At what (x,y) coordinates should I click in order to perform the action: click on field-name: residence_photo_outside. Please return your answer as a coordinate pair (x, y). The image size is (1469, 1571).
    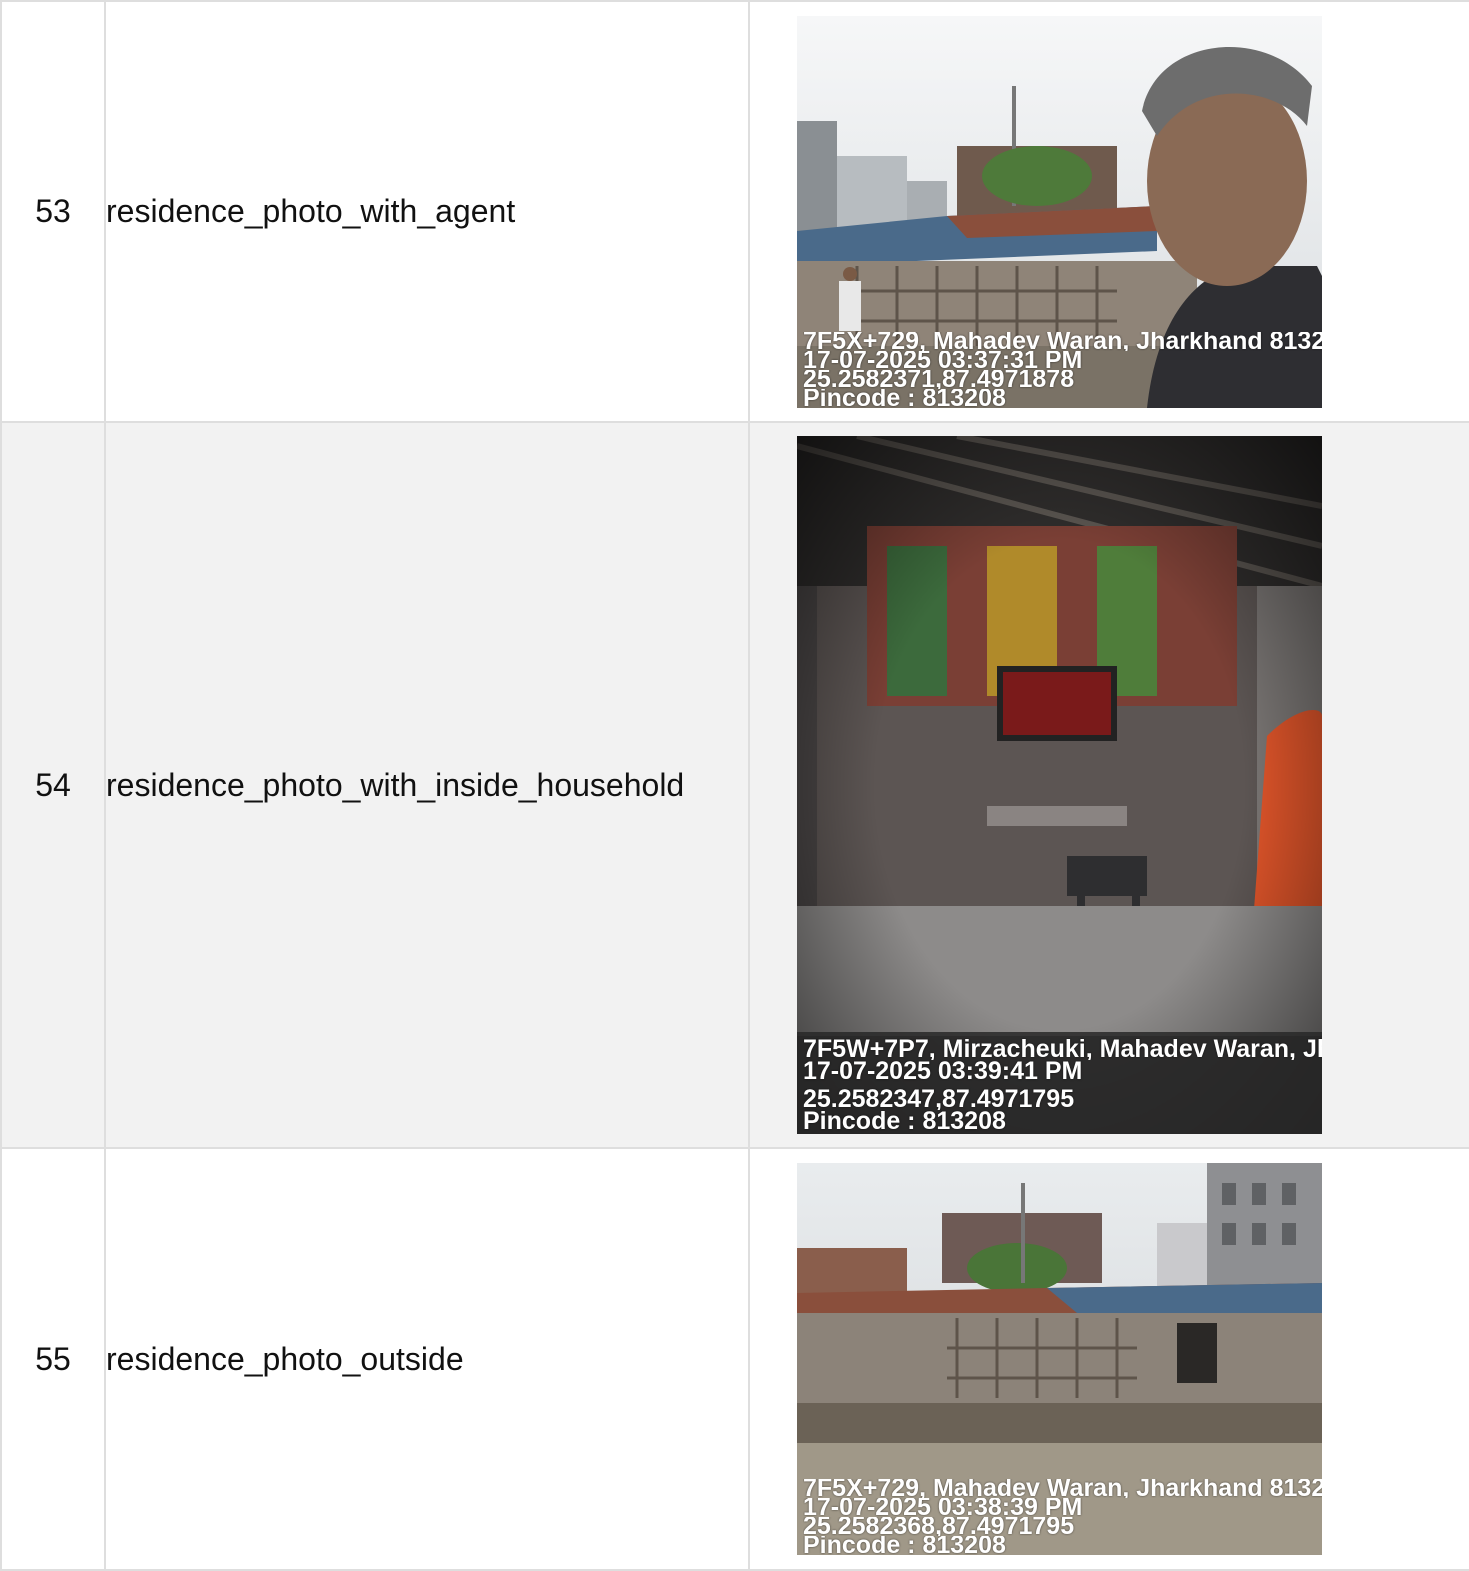
    Looking at the image, I should click on (427, 1359).